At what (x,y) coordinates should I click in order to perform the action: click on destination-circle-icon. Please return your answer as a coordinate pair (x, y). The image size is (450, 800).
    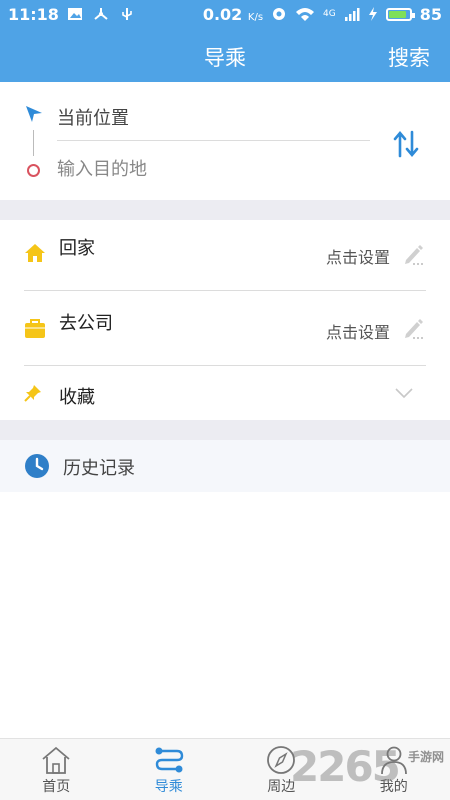
    Looking at the image, I should click on (33, 170).